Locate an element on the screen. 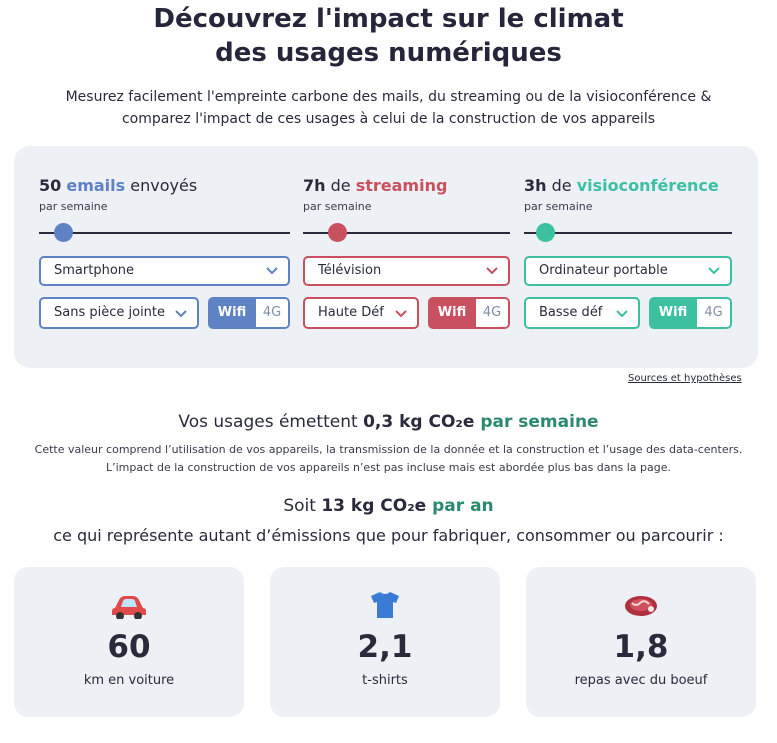 Image resolution: width=777 pixels, height=743 pixels. equivalent-card-tshirt: 2,1 t-shirts is located at coordinates (385, 642).